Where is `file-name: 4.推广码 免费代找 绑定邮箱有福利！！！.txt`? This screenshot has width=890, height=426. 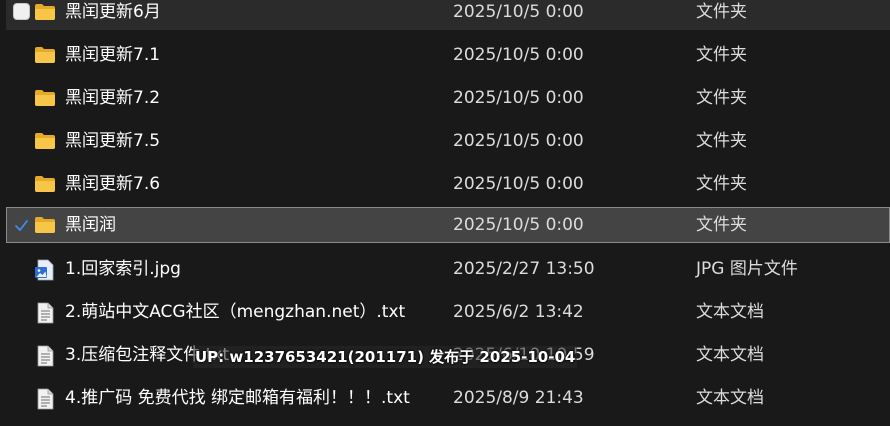 file-name: 4.推广码 免费代找 绑定邮箱有福利！！！.txt is located at coordinates (237, 398).